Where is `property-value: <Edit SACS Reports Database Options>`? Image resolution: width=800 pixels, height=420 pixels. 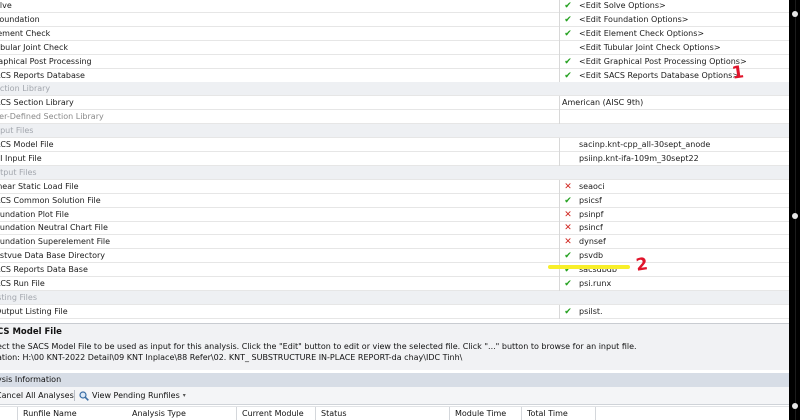
property-value: <Edit SACS Reports Database Options> is located at coordinates (659, 76).